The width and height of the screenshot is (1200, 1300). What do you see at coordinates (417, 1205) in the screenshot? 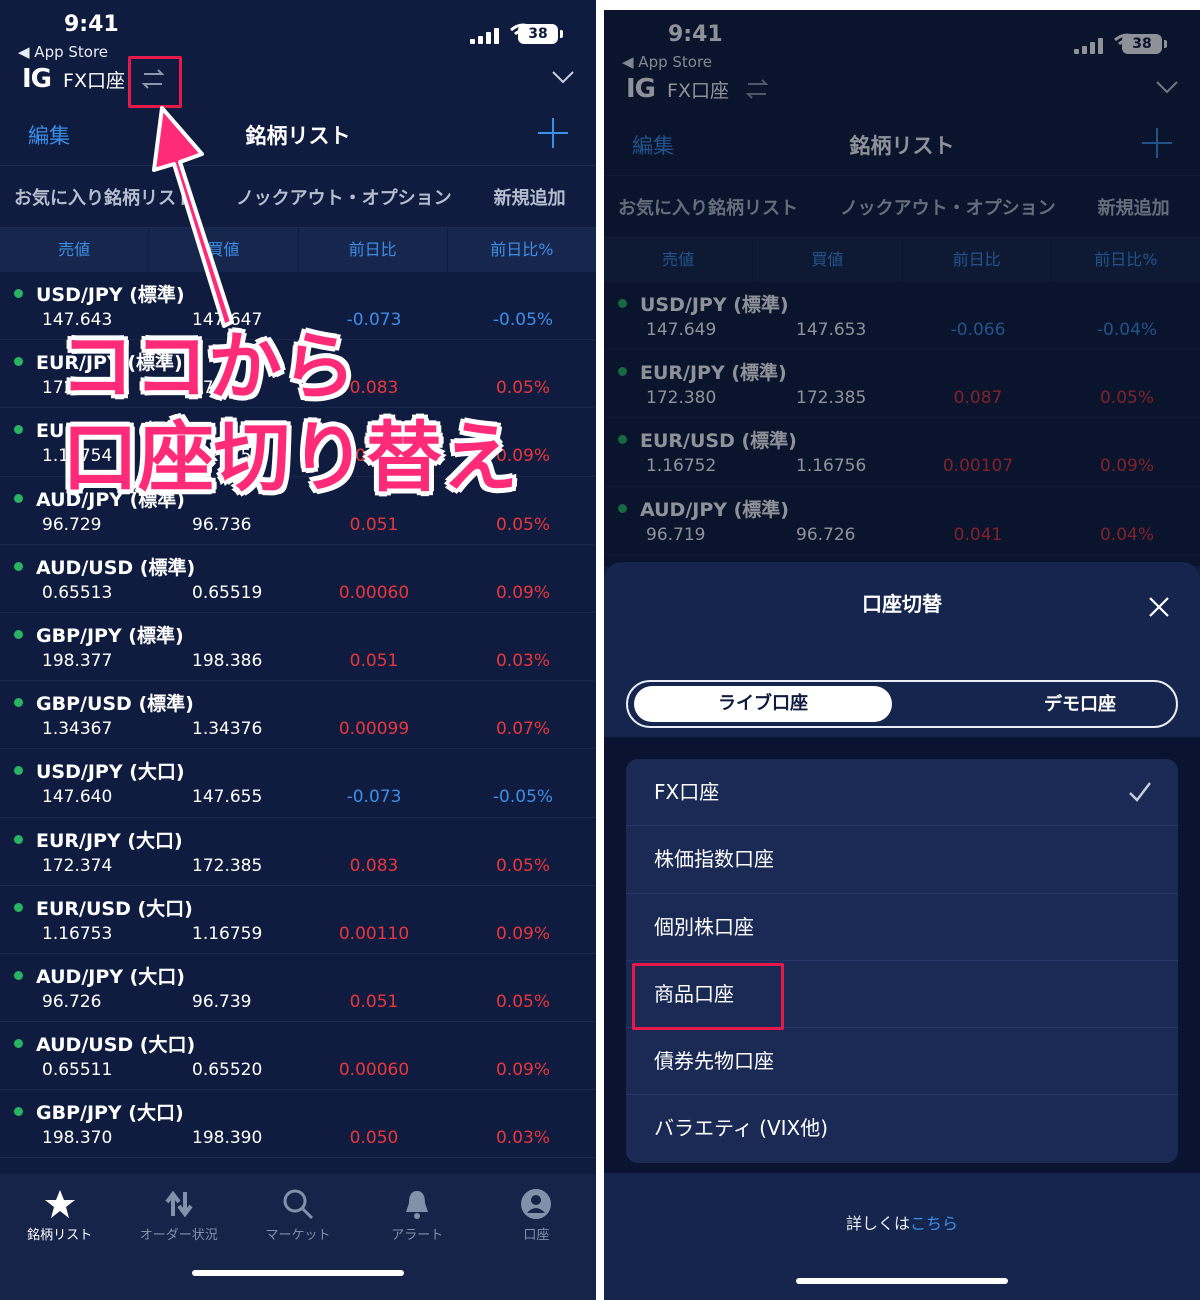
I see `bell-icon` at bounding box center [417, 1205].